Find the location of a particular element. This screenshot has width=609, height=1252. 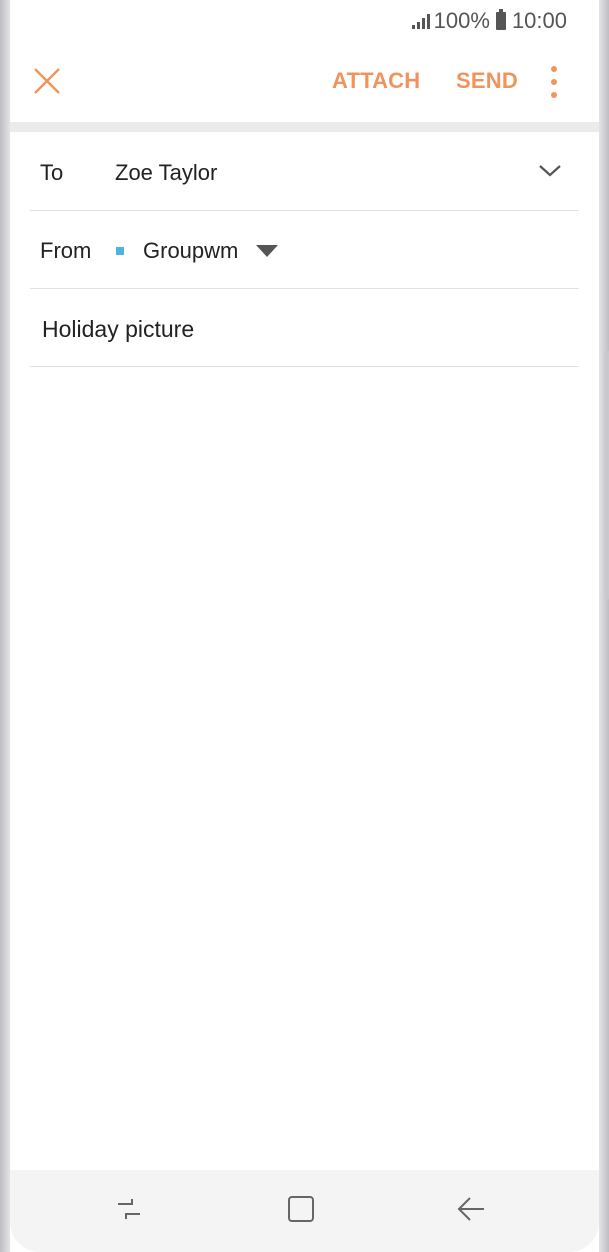

attach-button: ATTACH is located at coordinates (376, 81).